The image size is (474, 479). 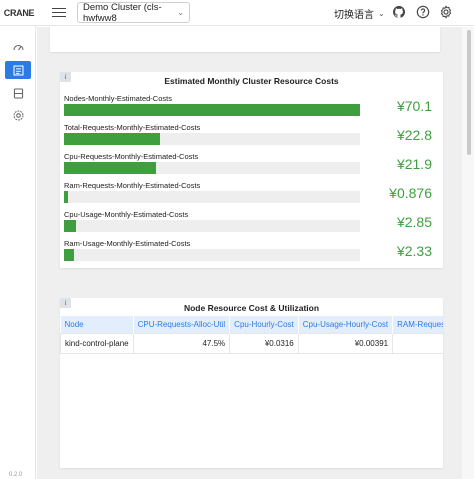 What do you see at coordinates (446, 12) in the screenshot?
I see `settings-icon` at bounding box center [446, 12].